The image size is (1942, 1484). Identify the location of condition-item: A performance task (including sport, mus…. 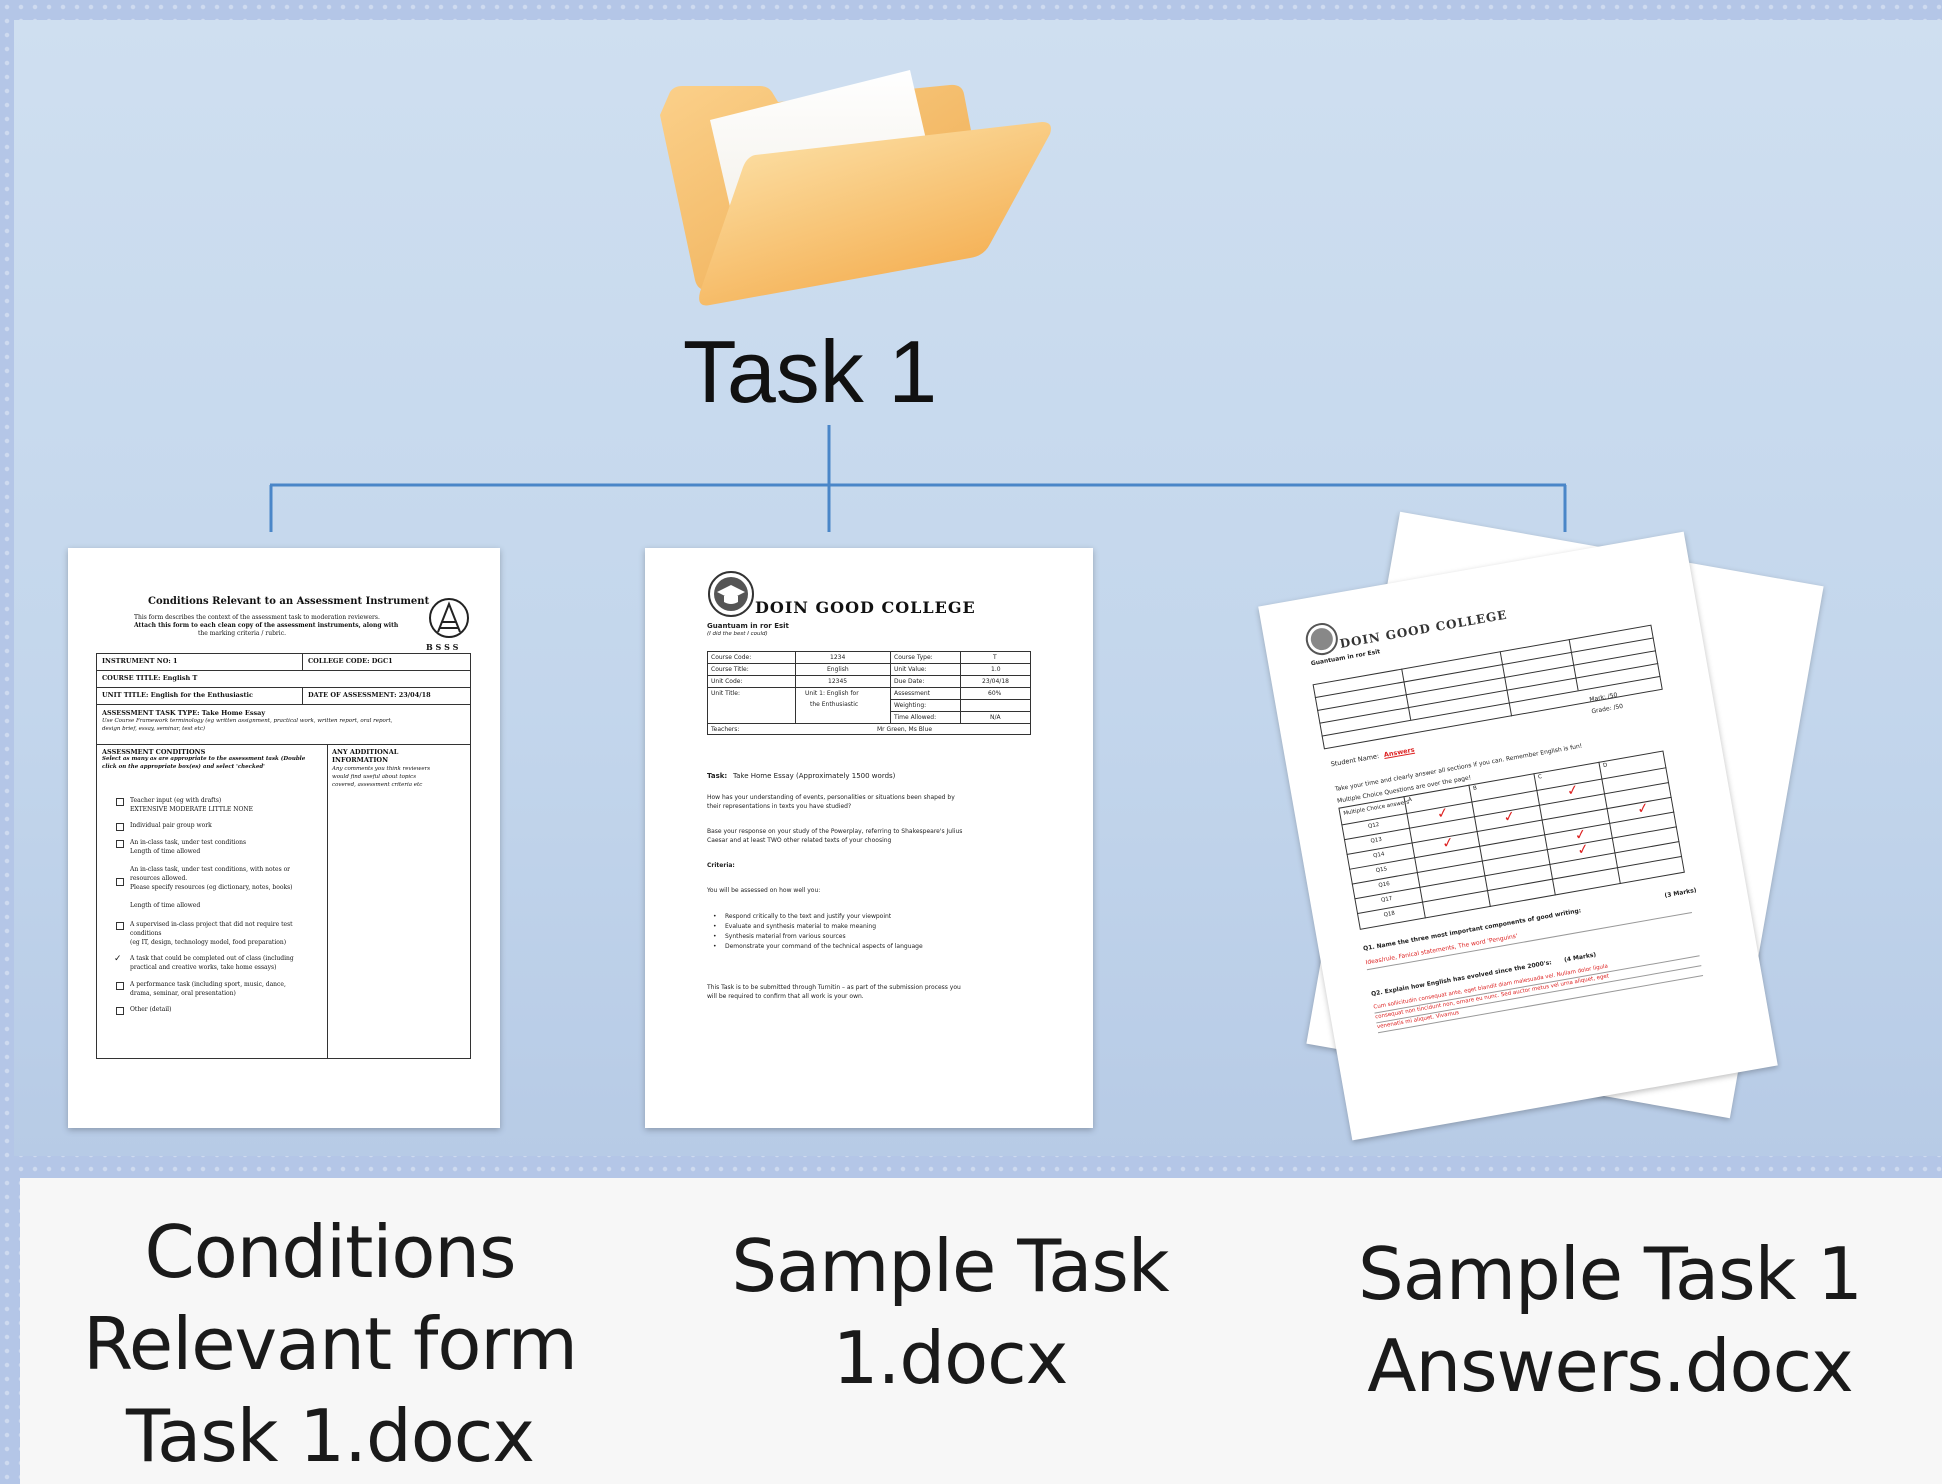
(208, 984).